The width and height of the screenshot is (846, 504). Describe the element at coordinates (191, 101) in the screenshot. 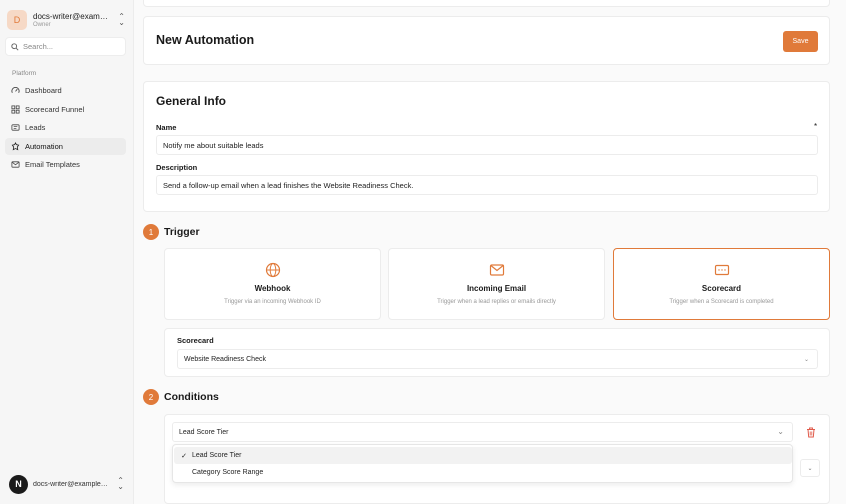

I see `general-info-title: General Info` at that location.